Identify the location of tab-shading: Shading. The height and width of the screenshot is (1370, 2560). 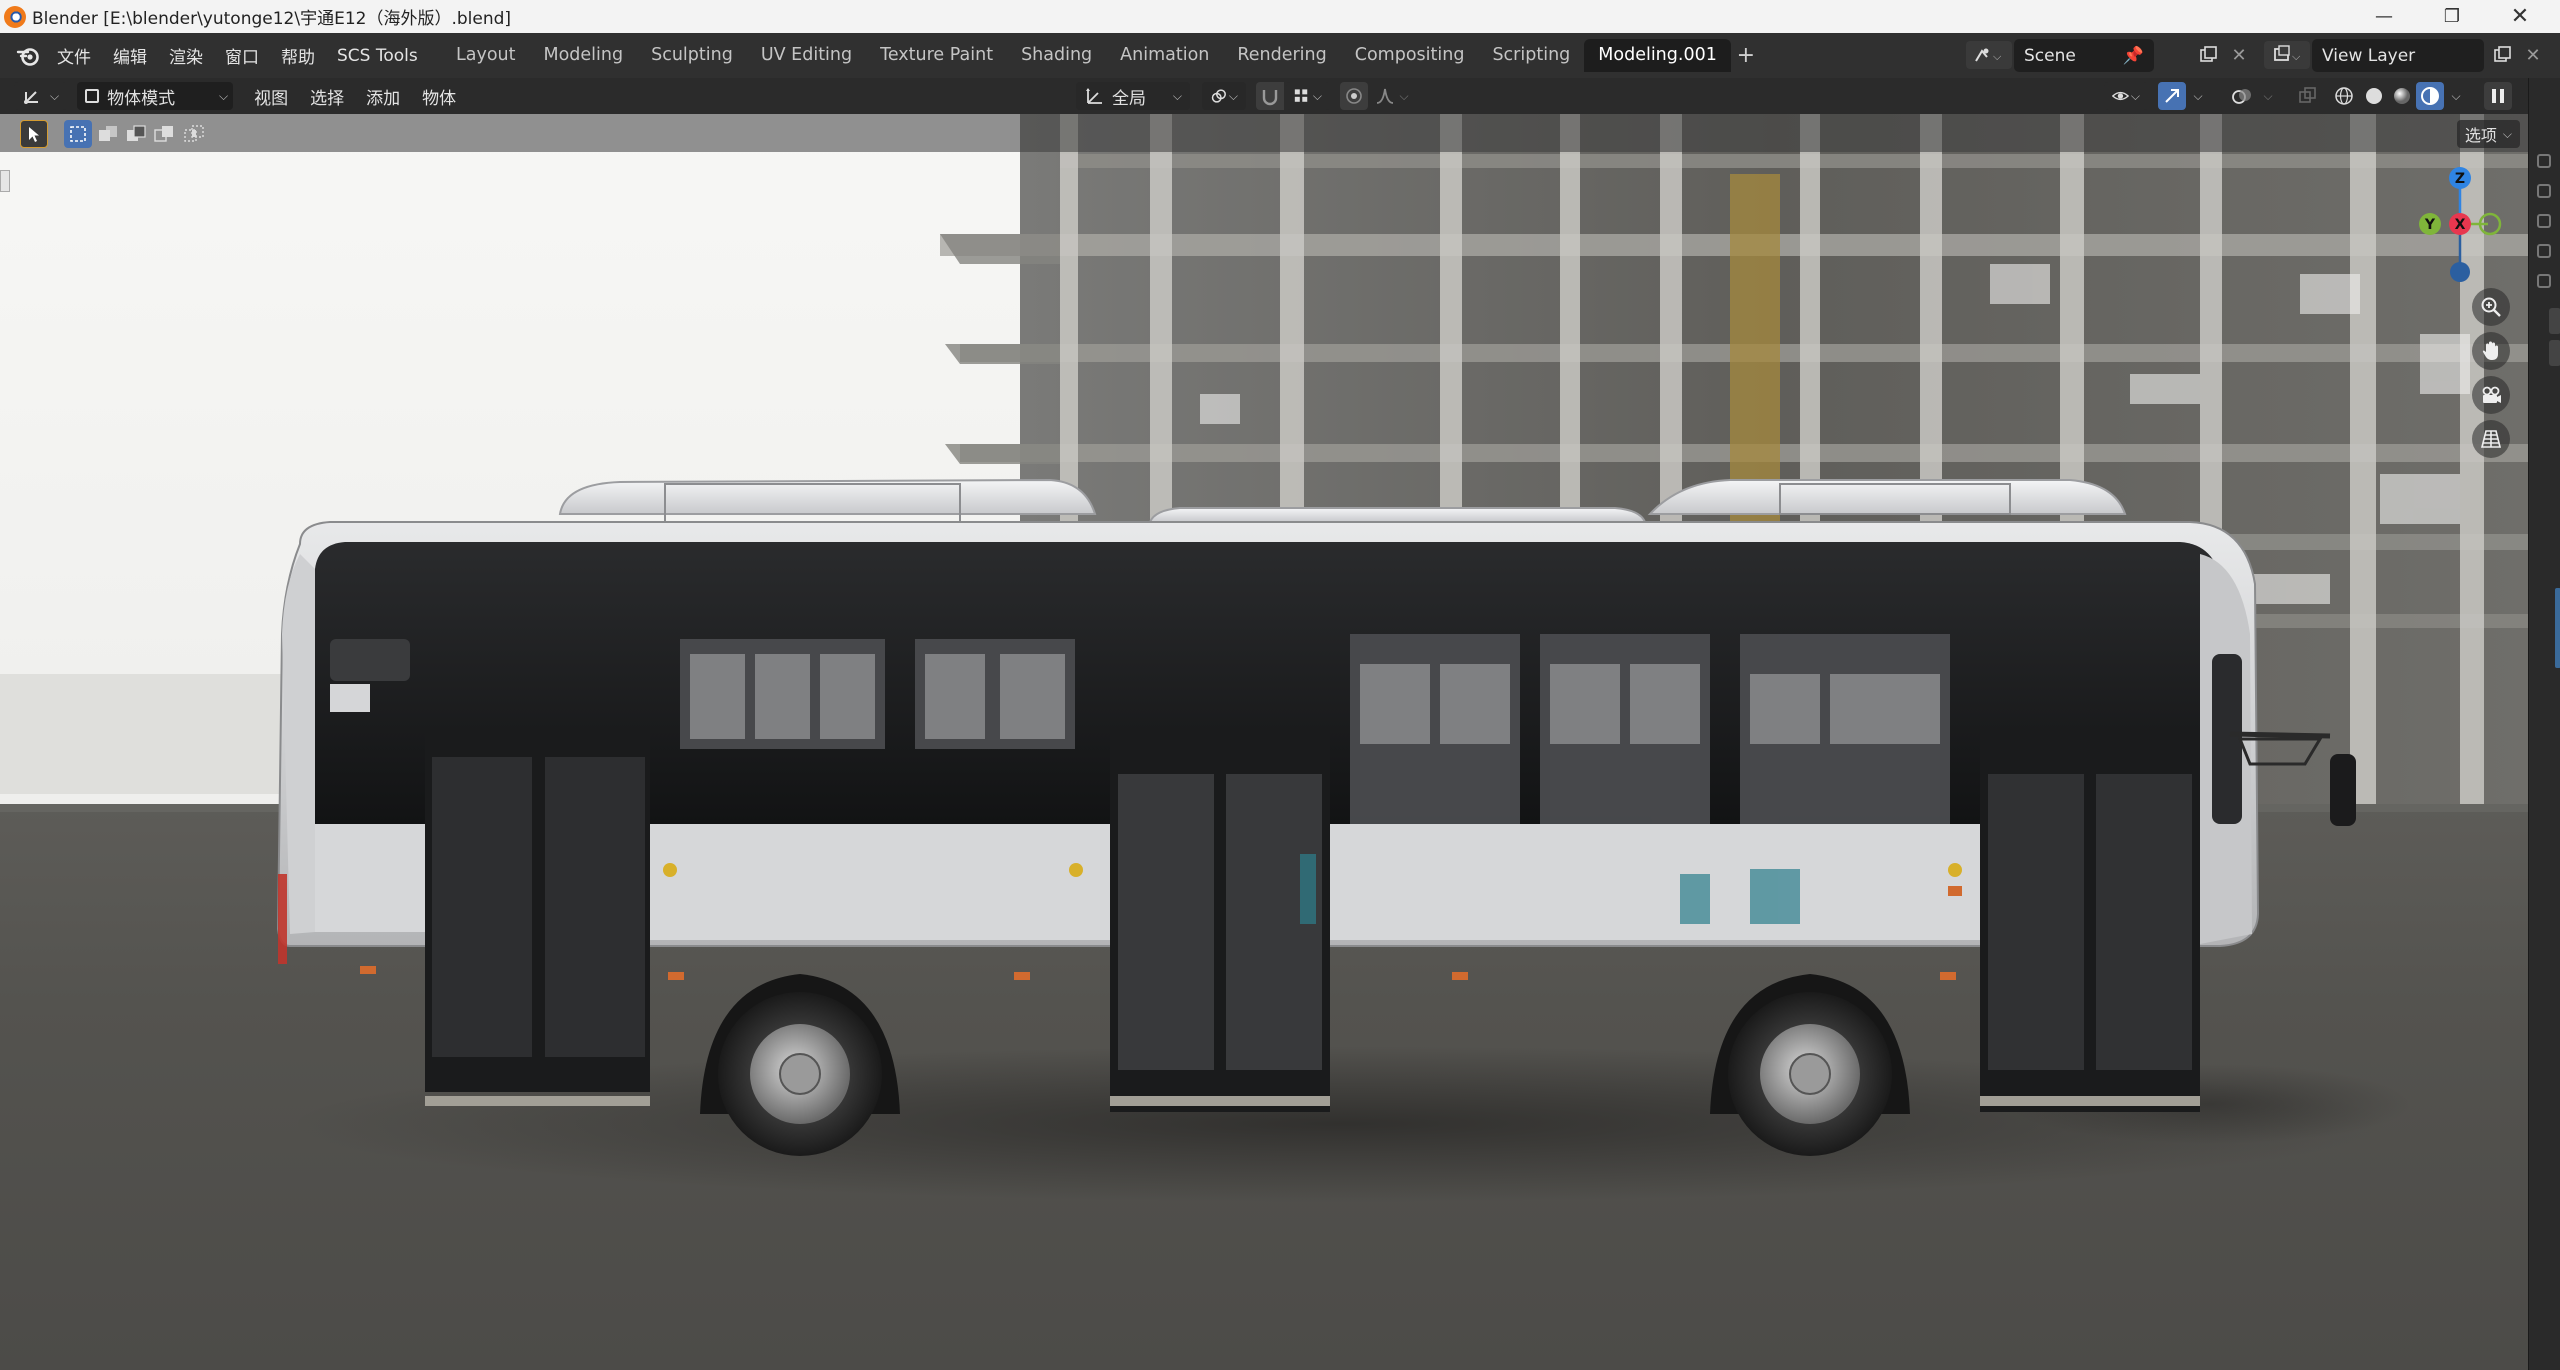
(1056, 55).